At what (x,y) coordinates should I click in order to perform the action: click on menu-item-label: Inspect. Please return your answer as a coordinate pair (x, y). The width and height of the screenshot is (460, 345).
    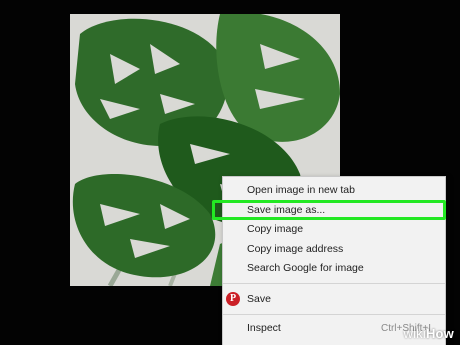
    Looking at the image, I should click on (264, 327).